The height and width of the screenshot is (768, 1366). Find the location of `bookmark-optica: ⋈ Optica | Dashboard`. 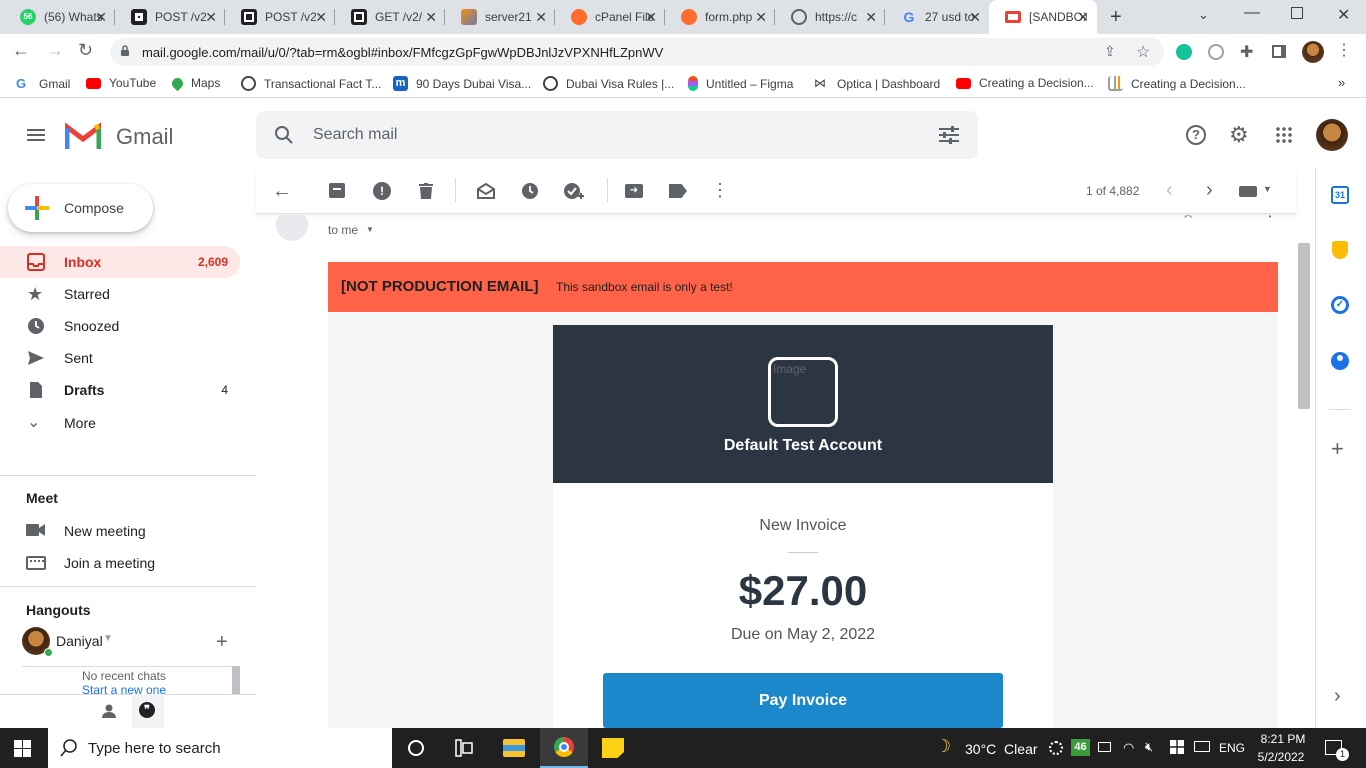

bookmark-optica: ⋈ Optica | Dashboard is located at coordinates (877, 83).